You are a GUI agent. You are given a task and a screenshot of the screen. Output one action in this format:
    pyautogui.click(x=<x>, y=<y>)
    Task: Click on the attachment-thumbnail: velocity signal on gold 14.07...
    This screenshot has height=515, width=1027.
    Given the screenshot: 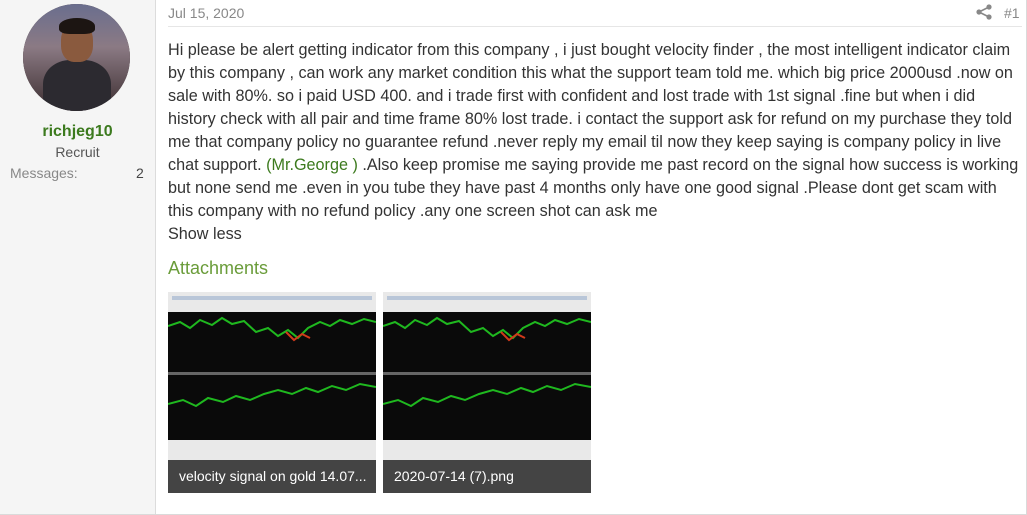 What is the action you would take?
    pyautogui.click(x=272, y=392)
    